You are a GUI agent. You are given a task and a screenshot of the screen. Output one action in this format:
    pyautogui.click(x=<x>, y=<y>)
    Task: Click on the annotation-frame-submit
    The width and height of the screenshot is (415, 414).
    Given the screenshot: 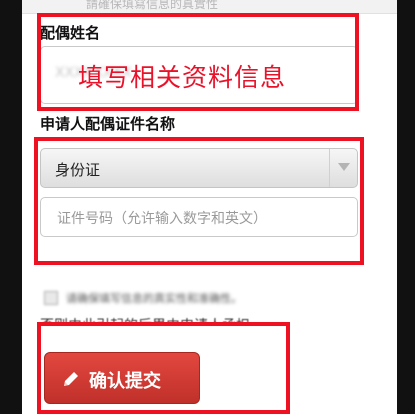 What is the action you would take?
    pyautogui.click(x=163, y=368)
    